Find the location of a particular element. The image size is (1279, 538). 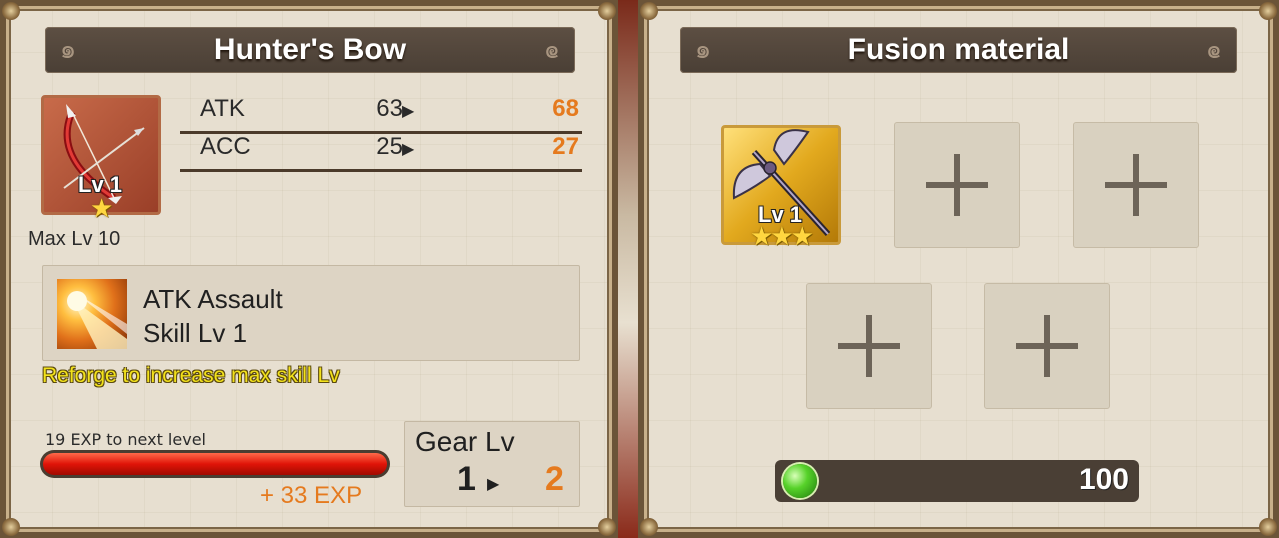

reforge-note: Reforge to increase max skill Lv is located at coordinates (191, 375).